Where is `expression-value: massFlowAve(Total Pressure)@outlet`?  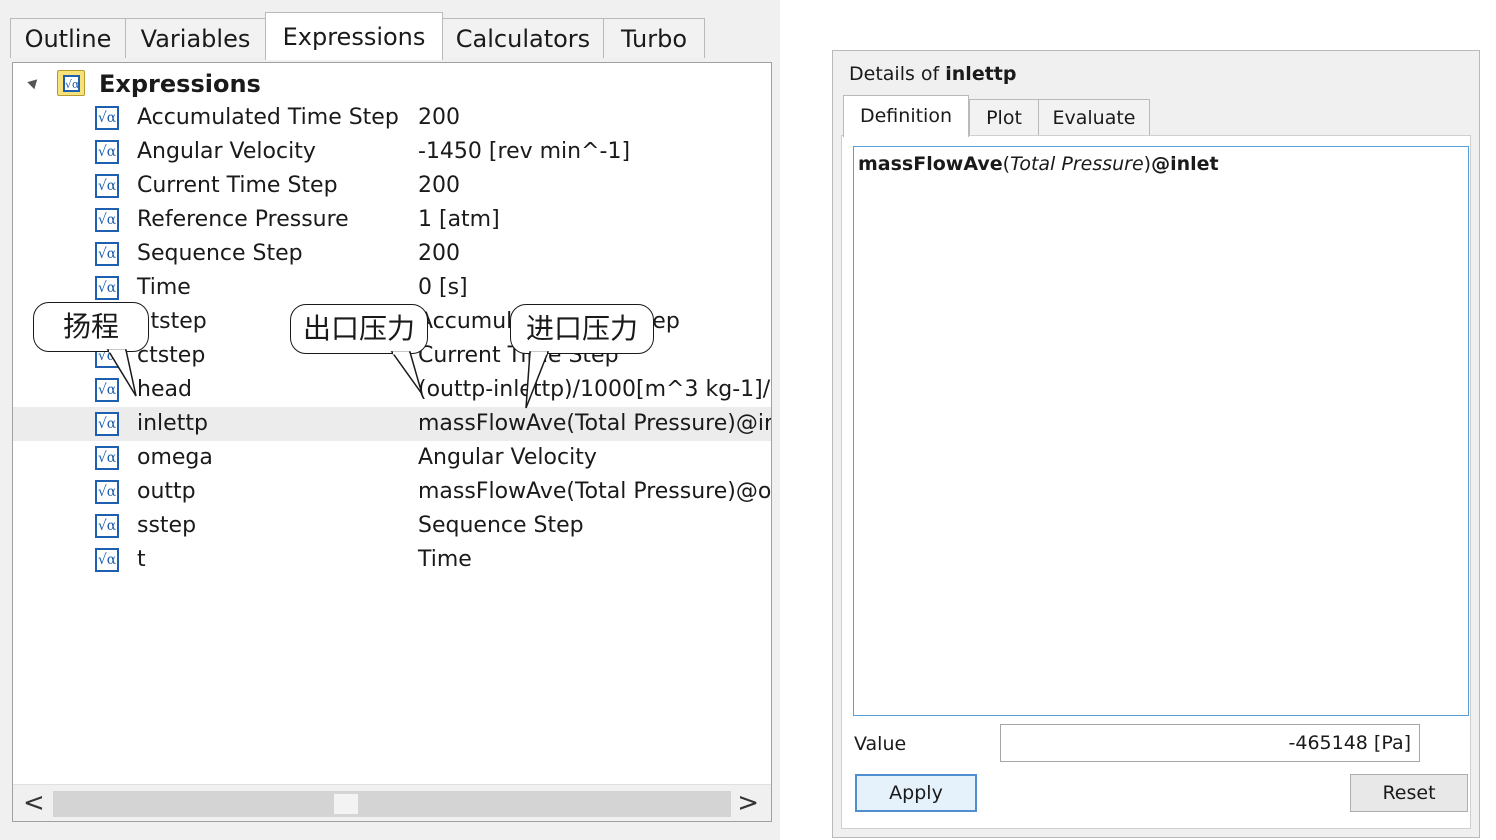
expression-value: massFlowAve(Total Pressure)@outlet is located at coordinates (595, 491).